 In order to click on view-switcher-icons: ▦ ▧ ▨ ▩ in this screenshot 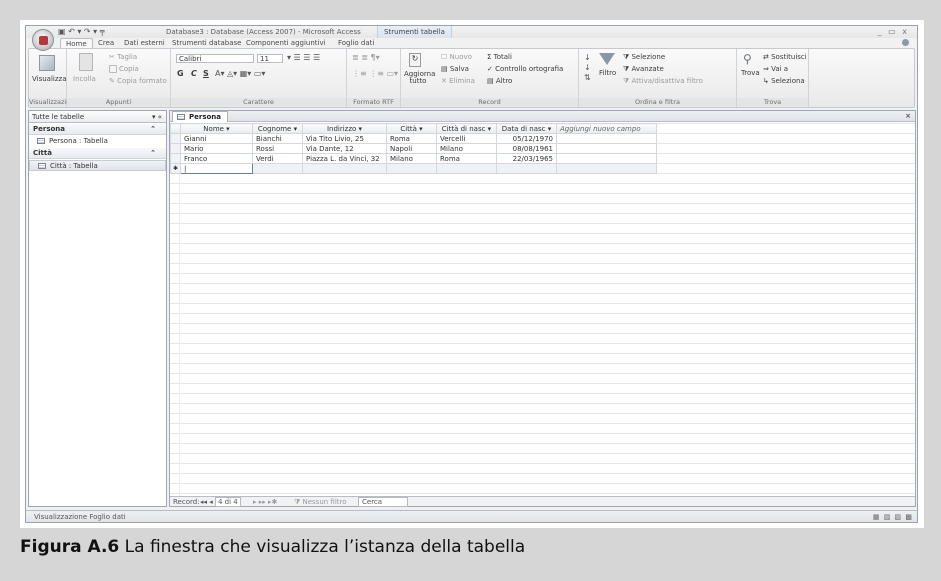, I will do `click(893, 517)`.